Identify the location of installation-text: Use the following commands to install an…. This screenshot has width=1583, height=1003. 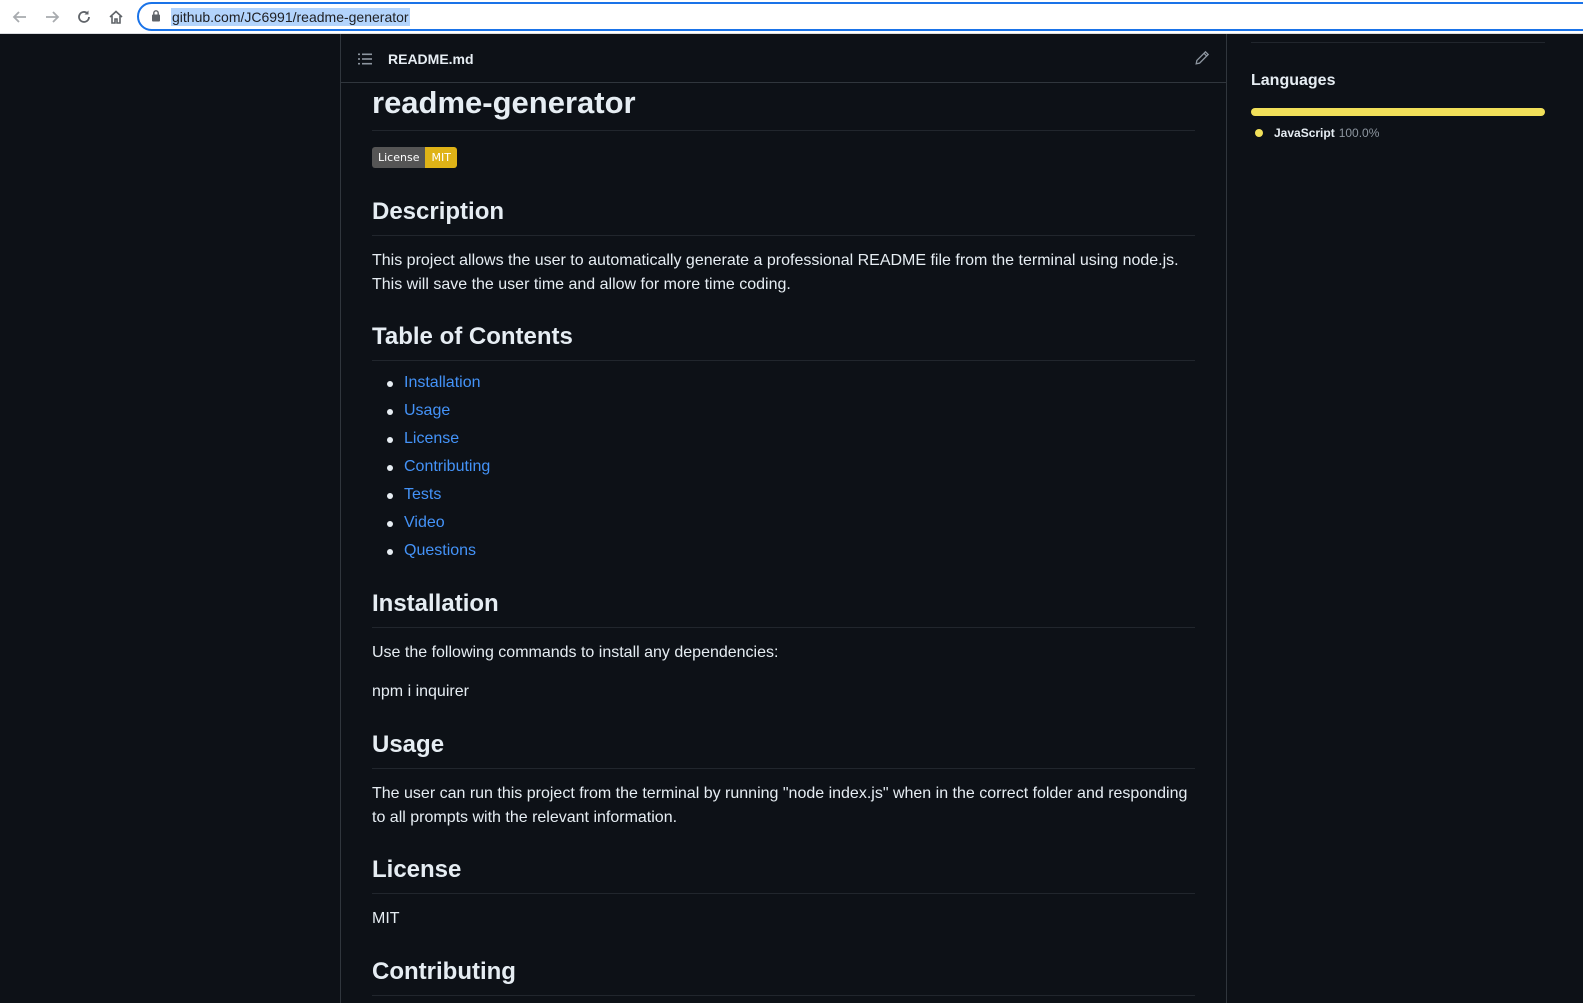
(575, 652).